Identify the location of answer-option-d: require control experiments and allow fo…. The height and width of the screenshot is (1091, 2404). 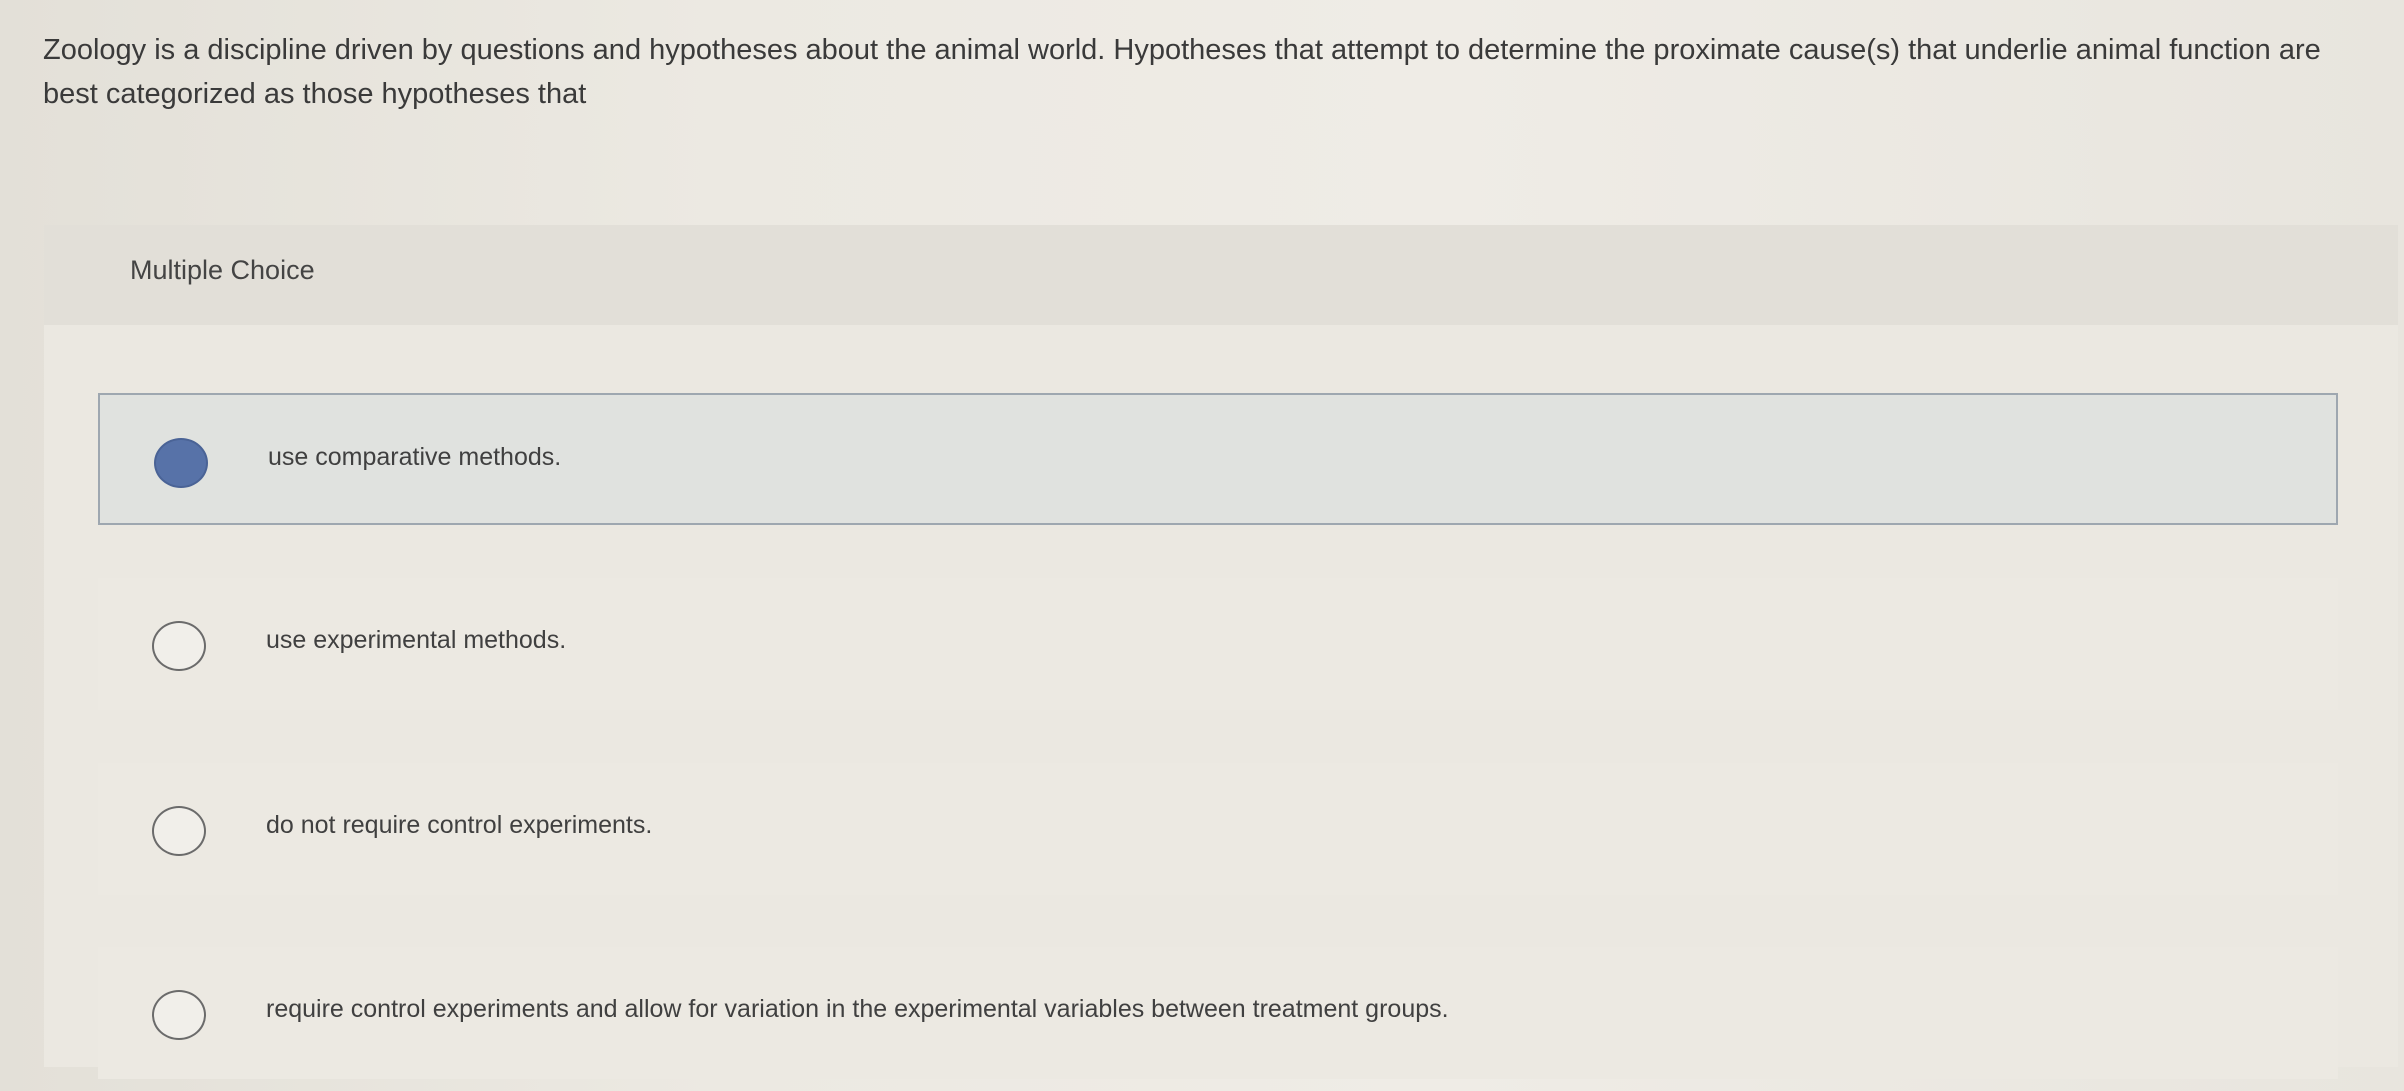
(1218, 1013).